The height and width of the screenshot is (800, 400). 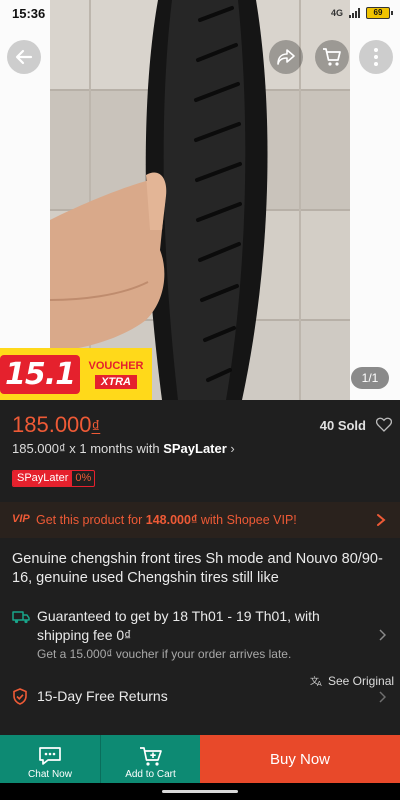 What do you see at coordinates (200, 14) in the screenshot?
I see `status-bar: 15:36 4G 69` at bounding box center [200, 14].